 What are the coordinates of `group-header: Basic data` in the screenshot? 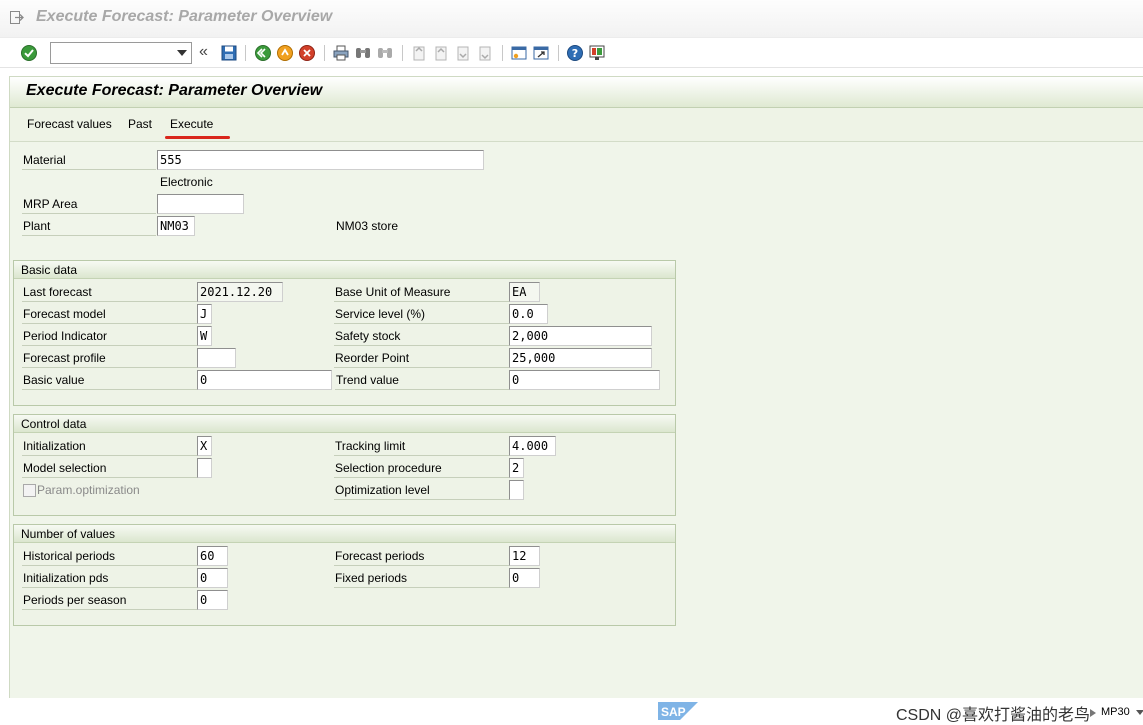 It's located at (344, 270).